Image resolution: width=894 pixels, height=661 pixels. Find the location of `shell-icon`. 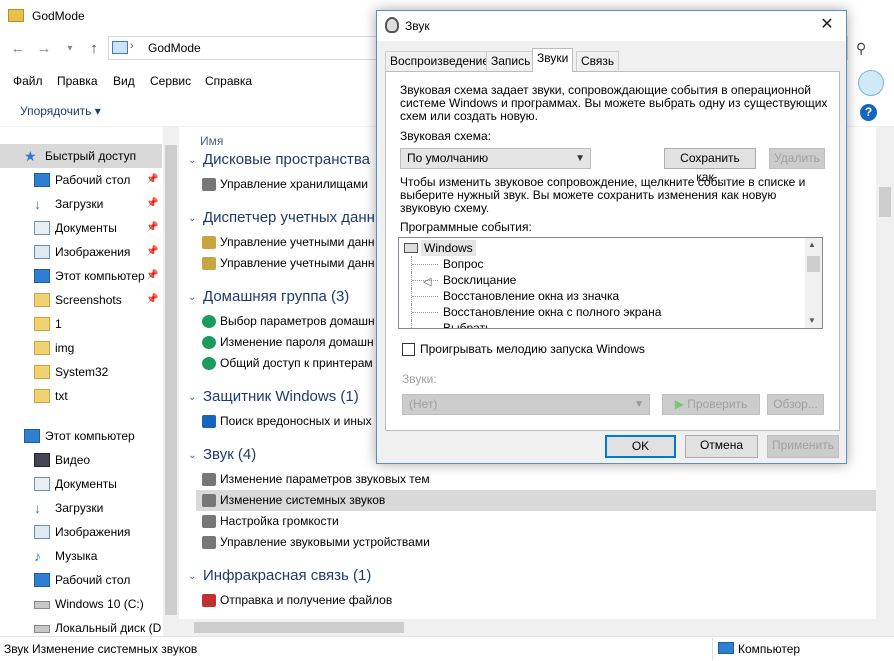

shell-icon is located at coordinates (871, 83).